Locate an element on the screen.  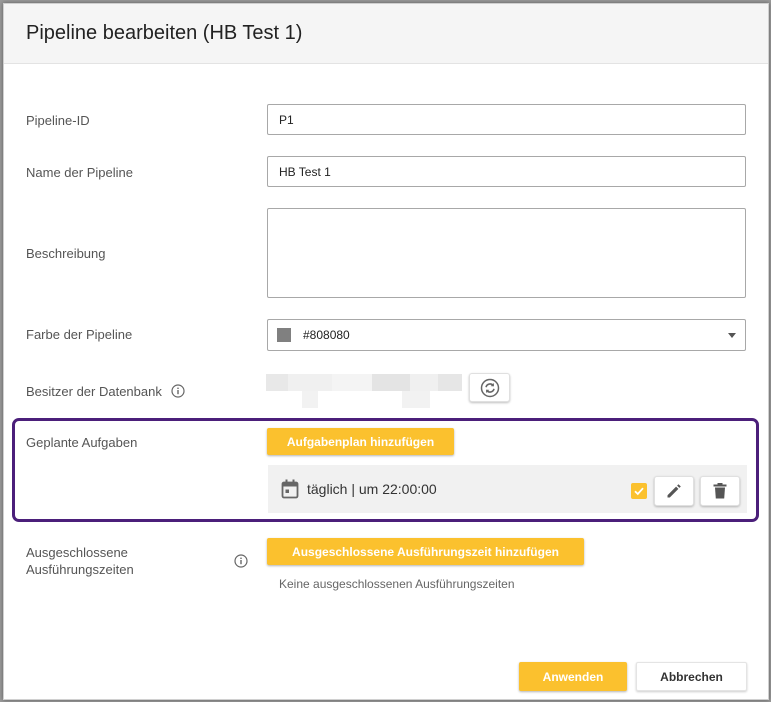
excluded-times-label-line1: Ausgeschlossene is located at coordinates (77, 552).